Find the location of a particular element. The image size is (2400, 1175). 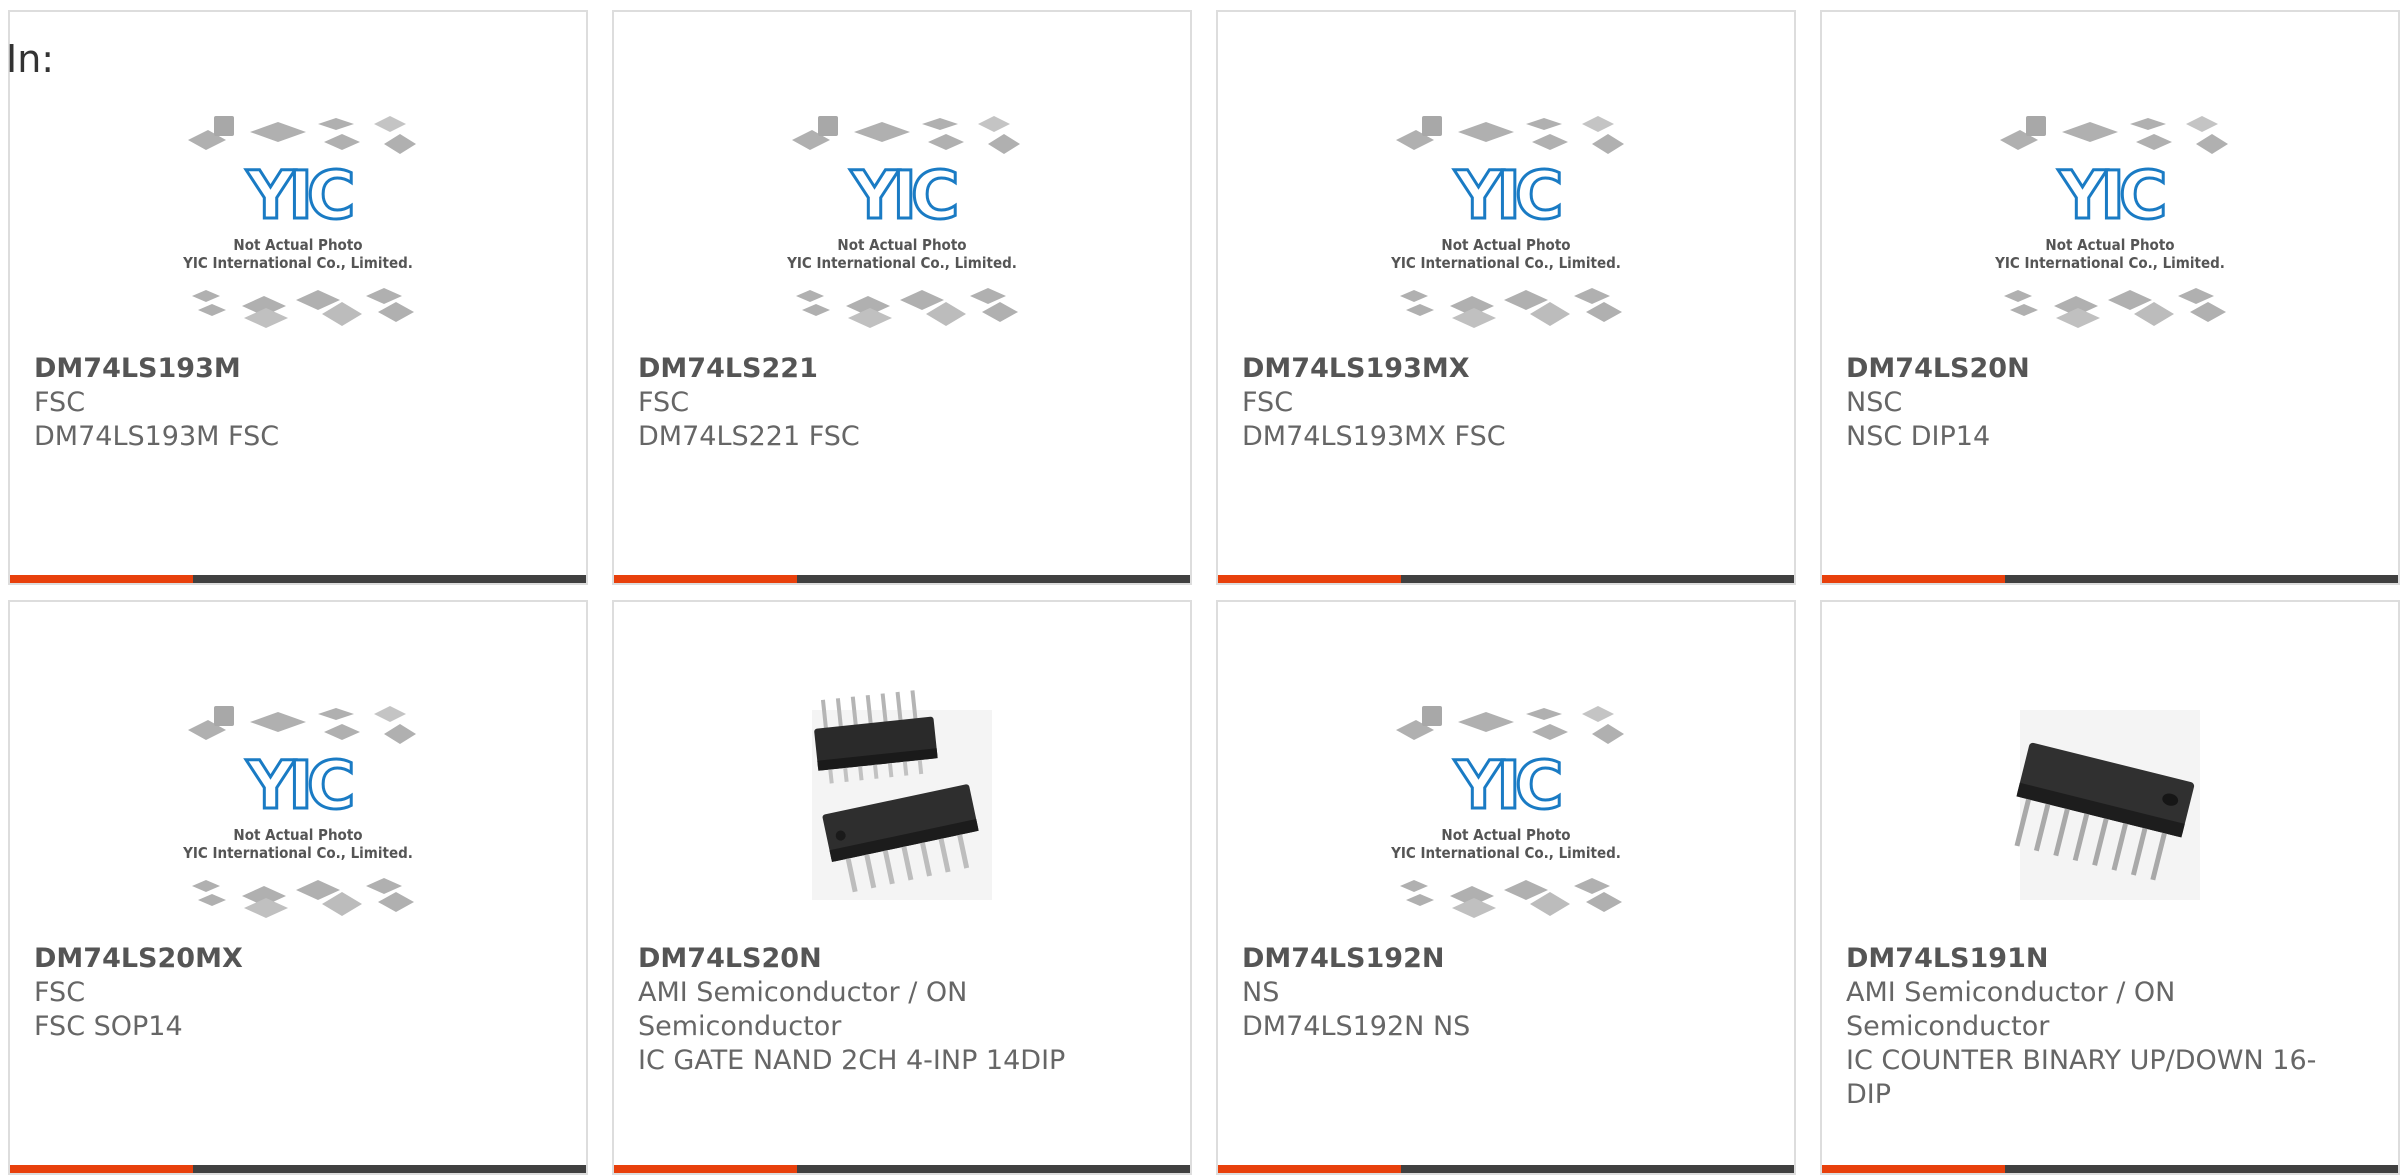

manufacturer: NSC is located at coordinates (1874, 402).